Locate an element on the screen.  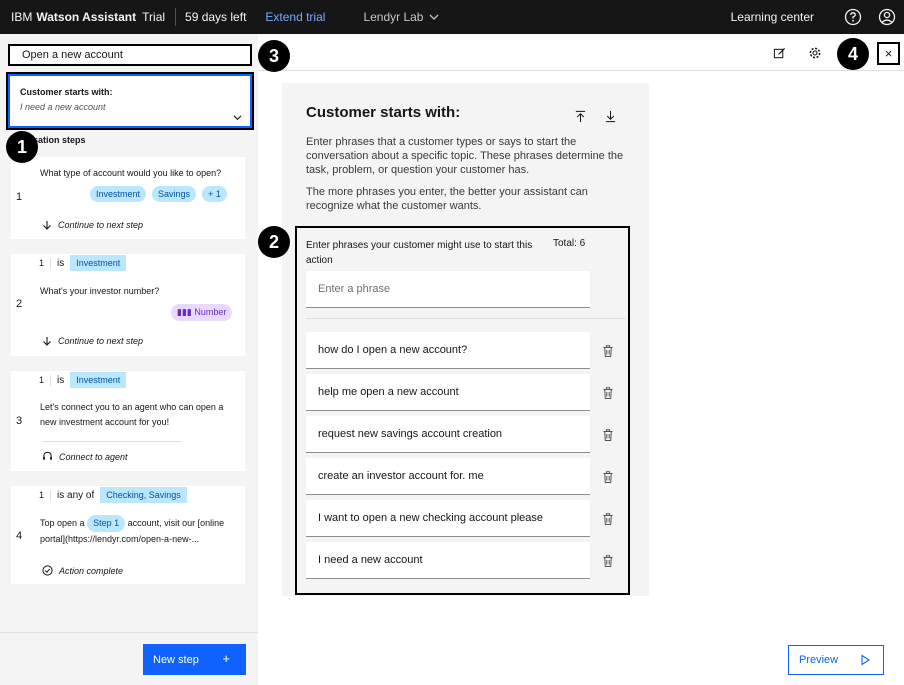
user-avatar-icon is located at coordinates (887, 17).